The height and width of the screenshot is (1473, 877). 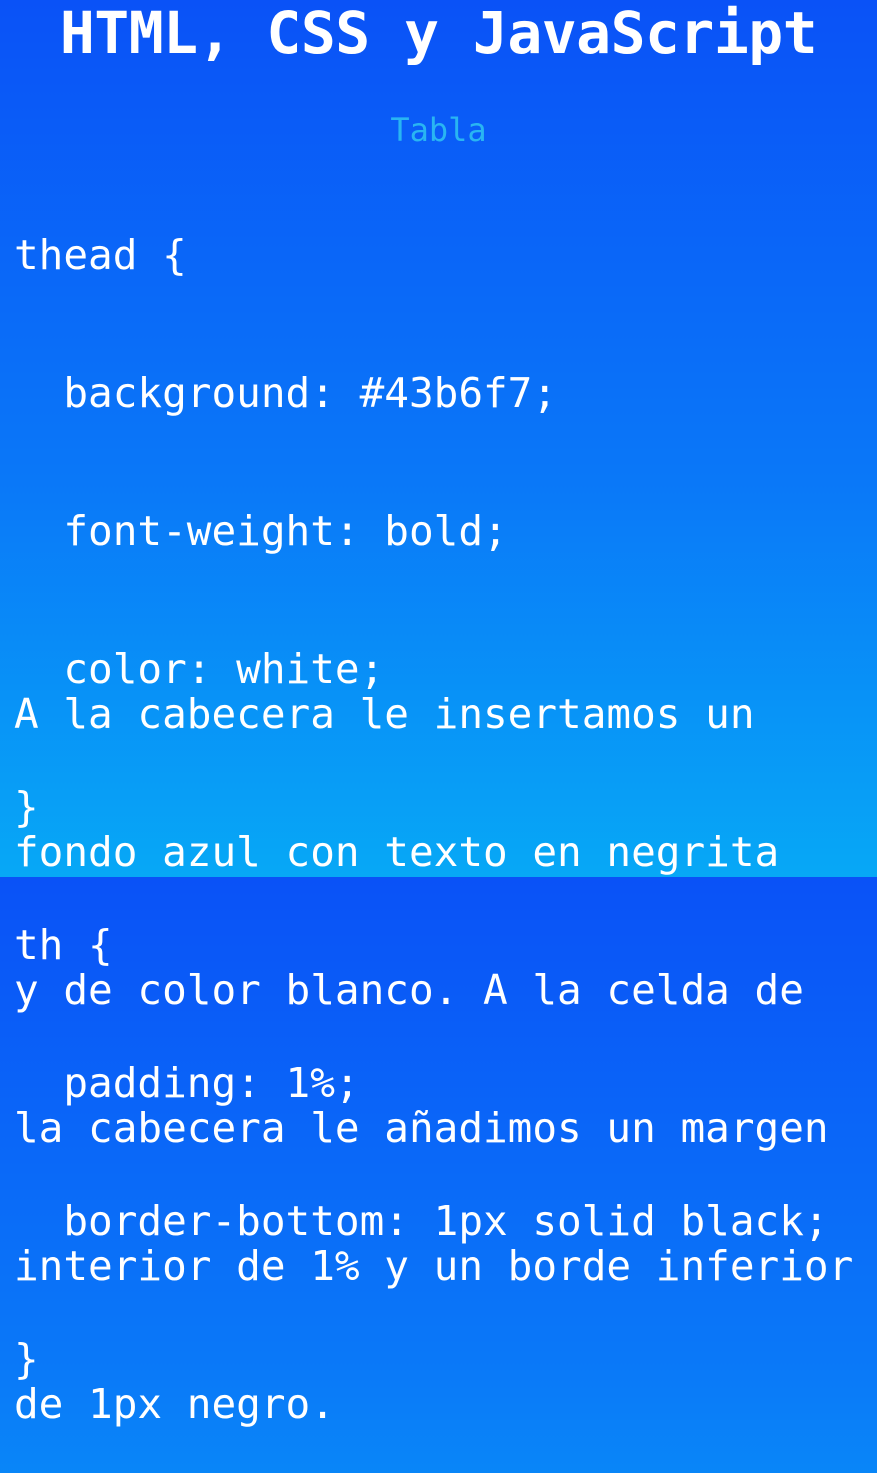 I want to click on description-line: la cabecera le añadimos un margen, so click(x=421, y=1128).